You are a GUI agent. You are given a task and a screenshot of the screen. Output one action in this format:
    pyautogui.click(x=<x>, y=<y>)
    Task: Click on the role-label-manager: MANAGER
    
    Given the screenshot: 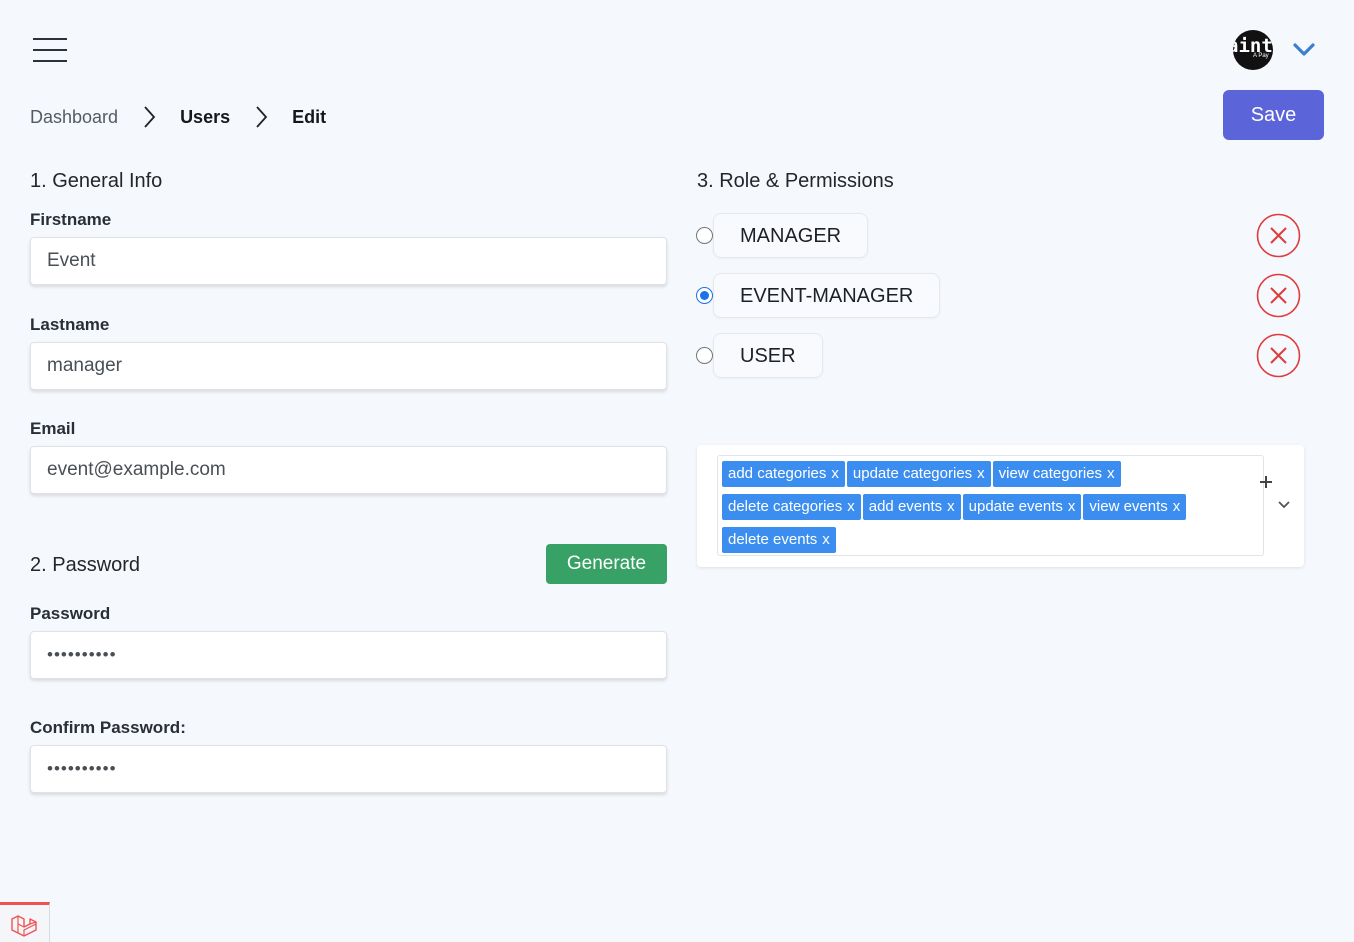 What is the action you would take?
    pyautogui.click(x=791, y=235)
    